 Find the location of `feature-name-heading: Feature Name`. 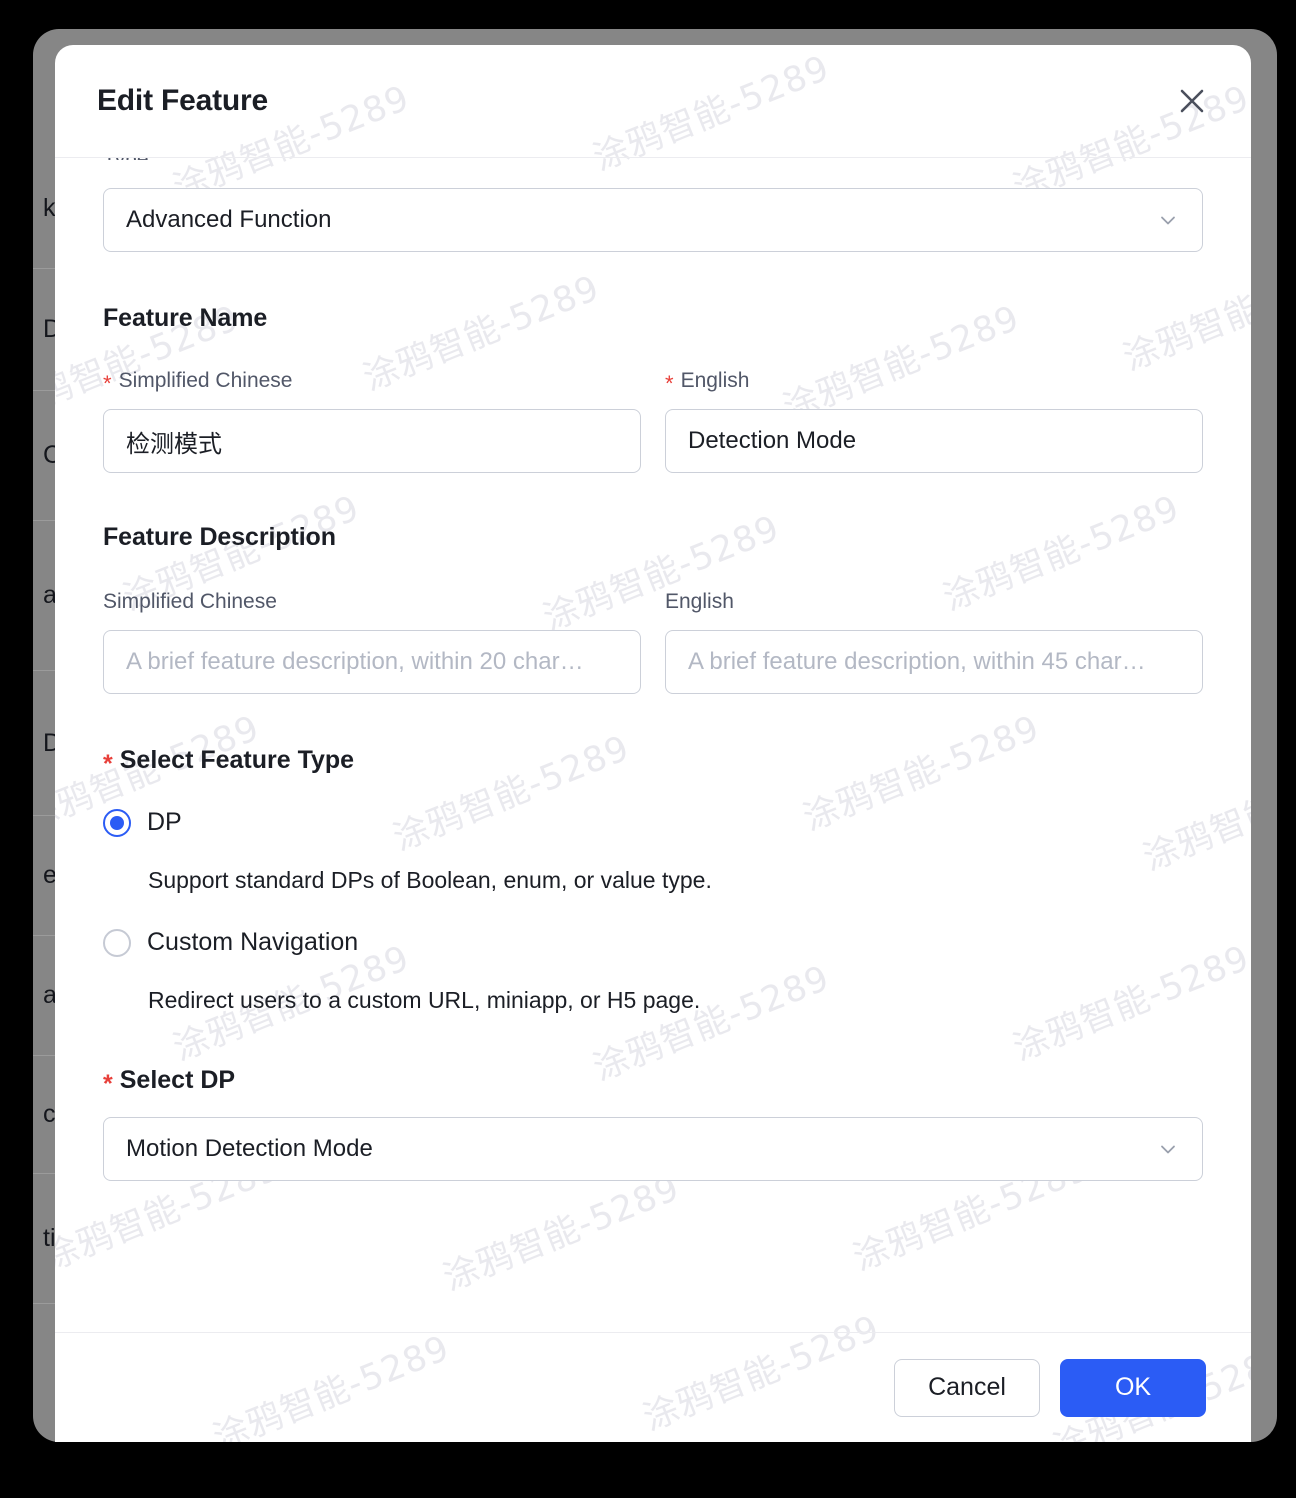

feature-name-heading: Feature Name is located at coordinates (185, 318).